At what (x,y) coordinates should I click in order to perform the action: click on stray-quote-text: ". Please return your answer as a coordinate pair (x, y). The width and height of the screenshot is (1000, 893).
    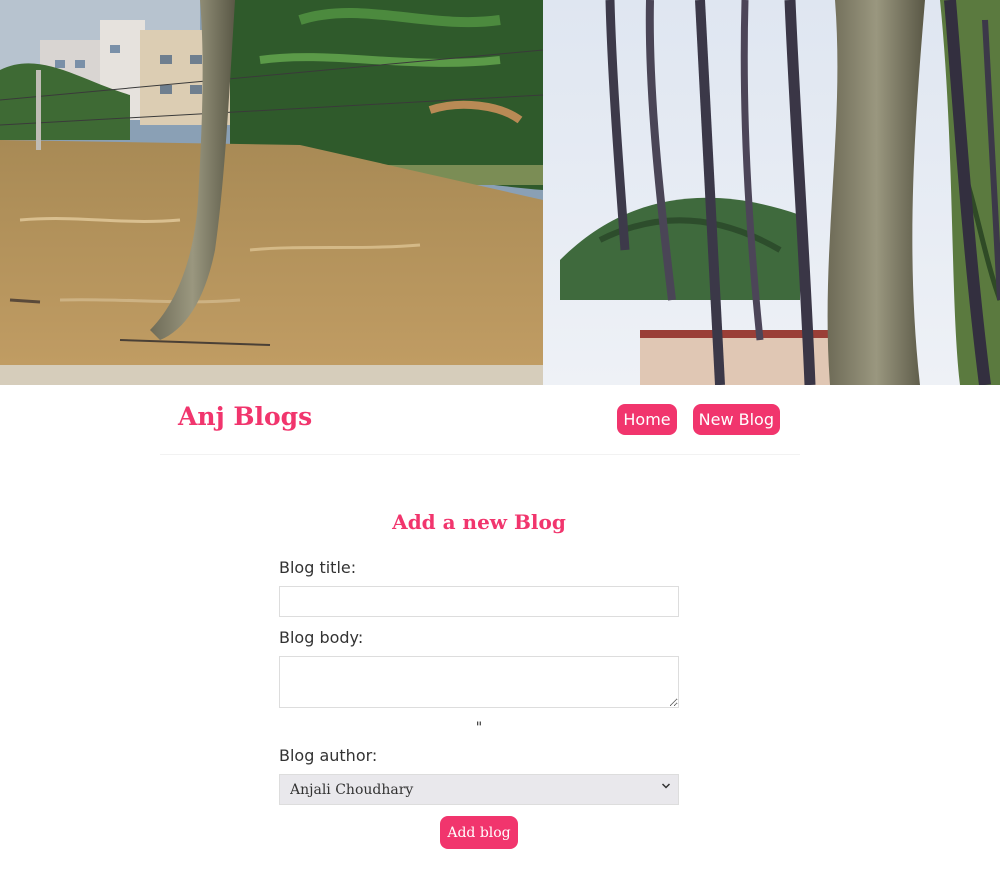
    Looking at the image, I should click on (479, 728).